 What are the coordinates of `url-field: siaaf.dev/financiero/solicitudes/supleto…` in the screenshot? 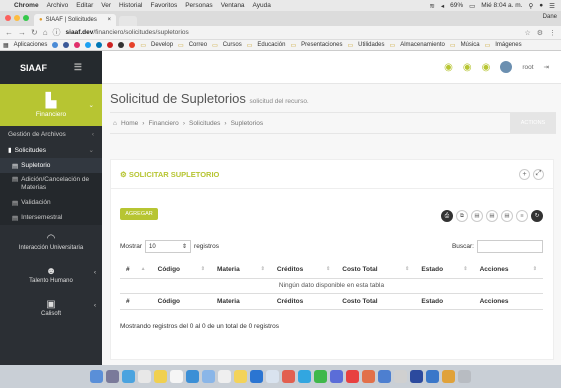 It's located at (127, 32).